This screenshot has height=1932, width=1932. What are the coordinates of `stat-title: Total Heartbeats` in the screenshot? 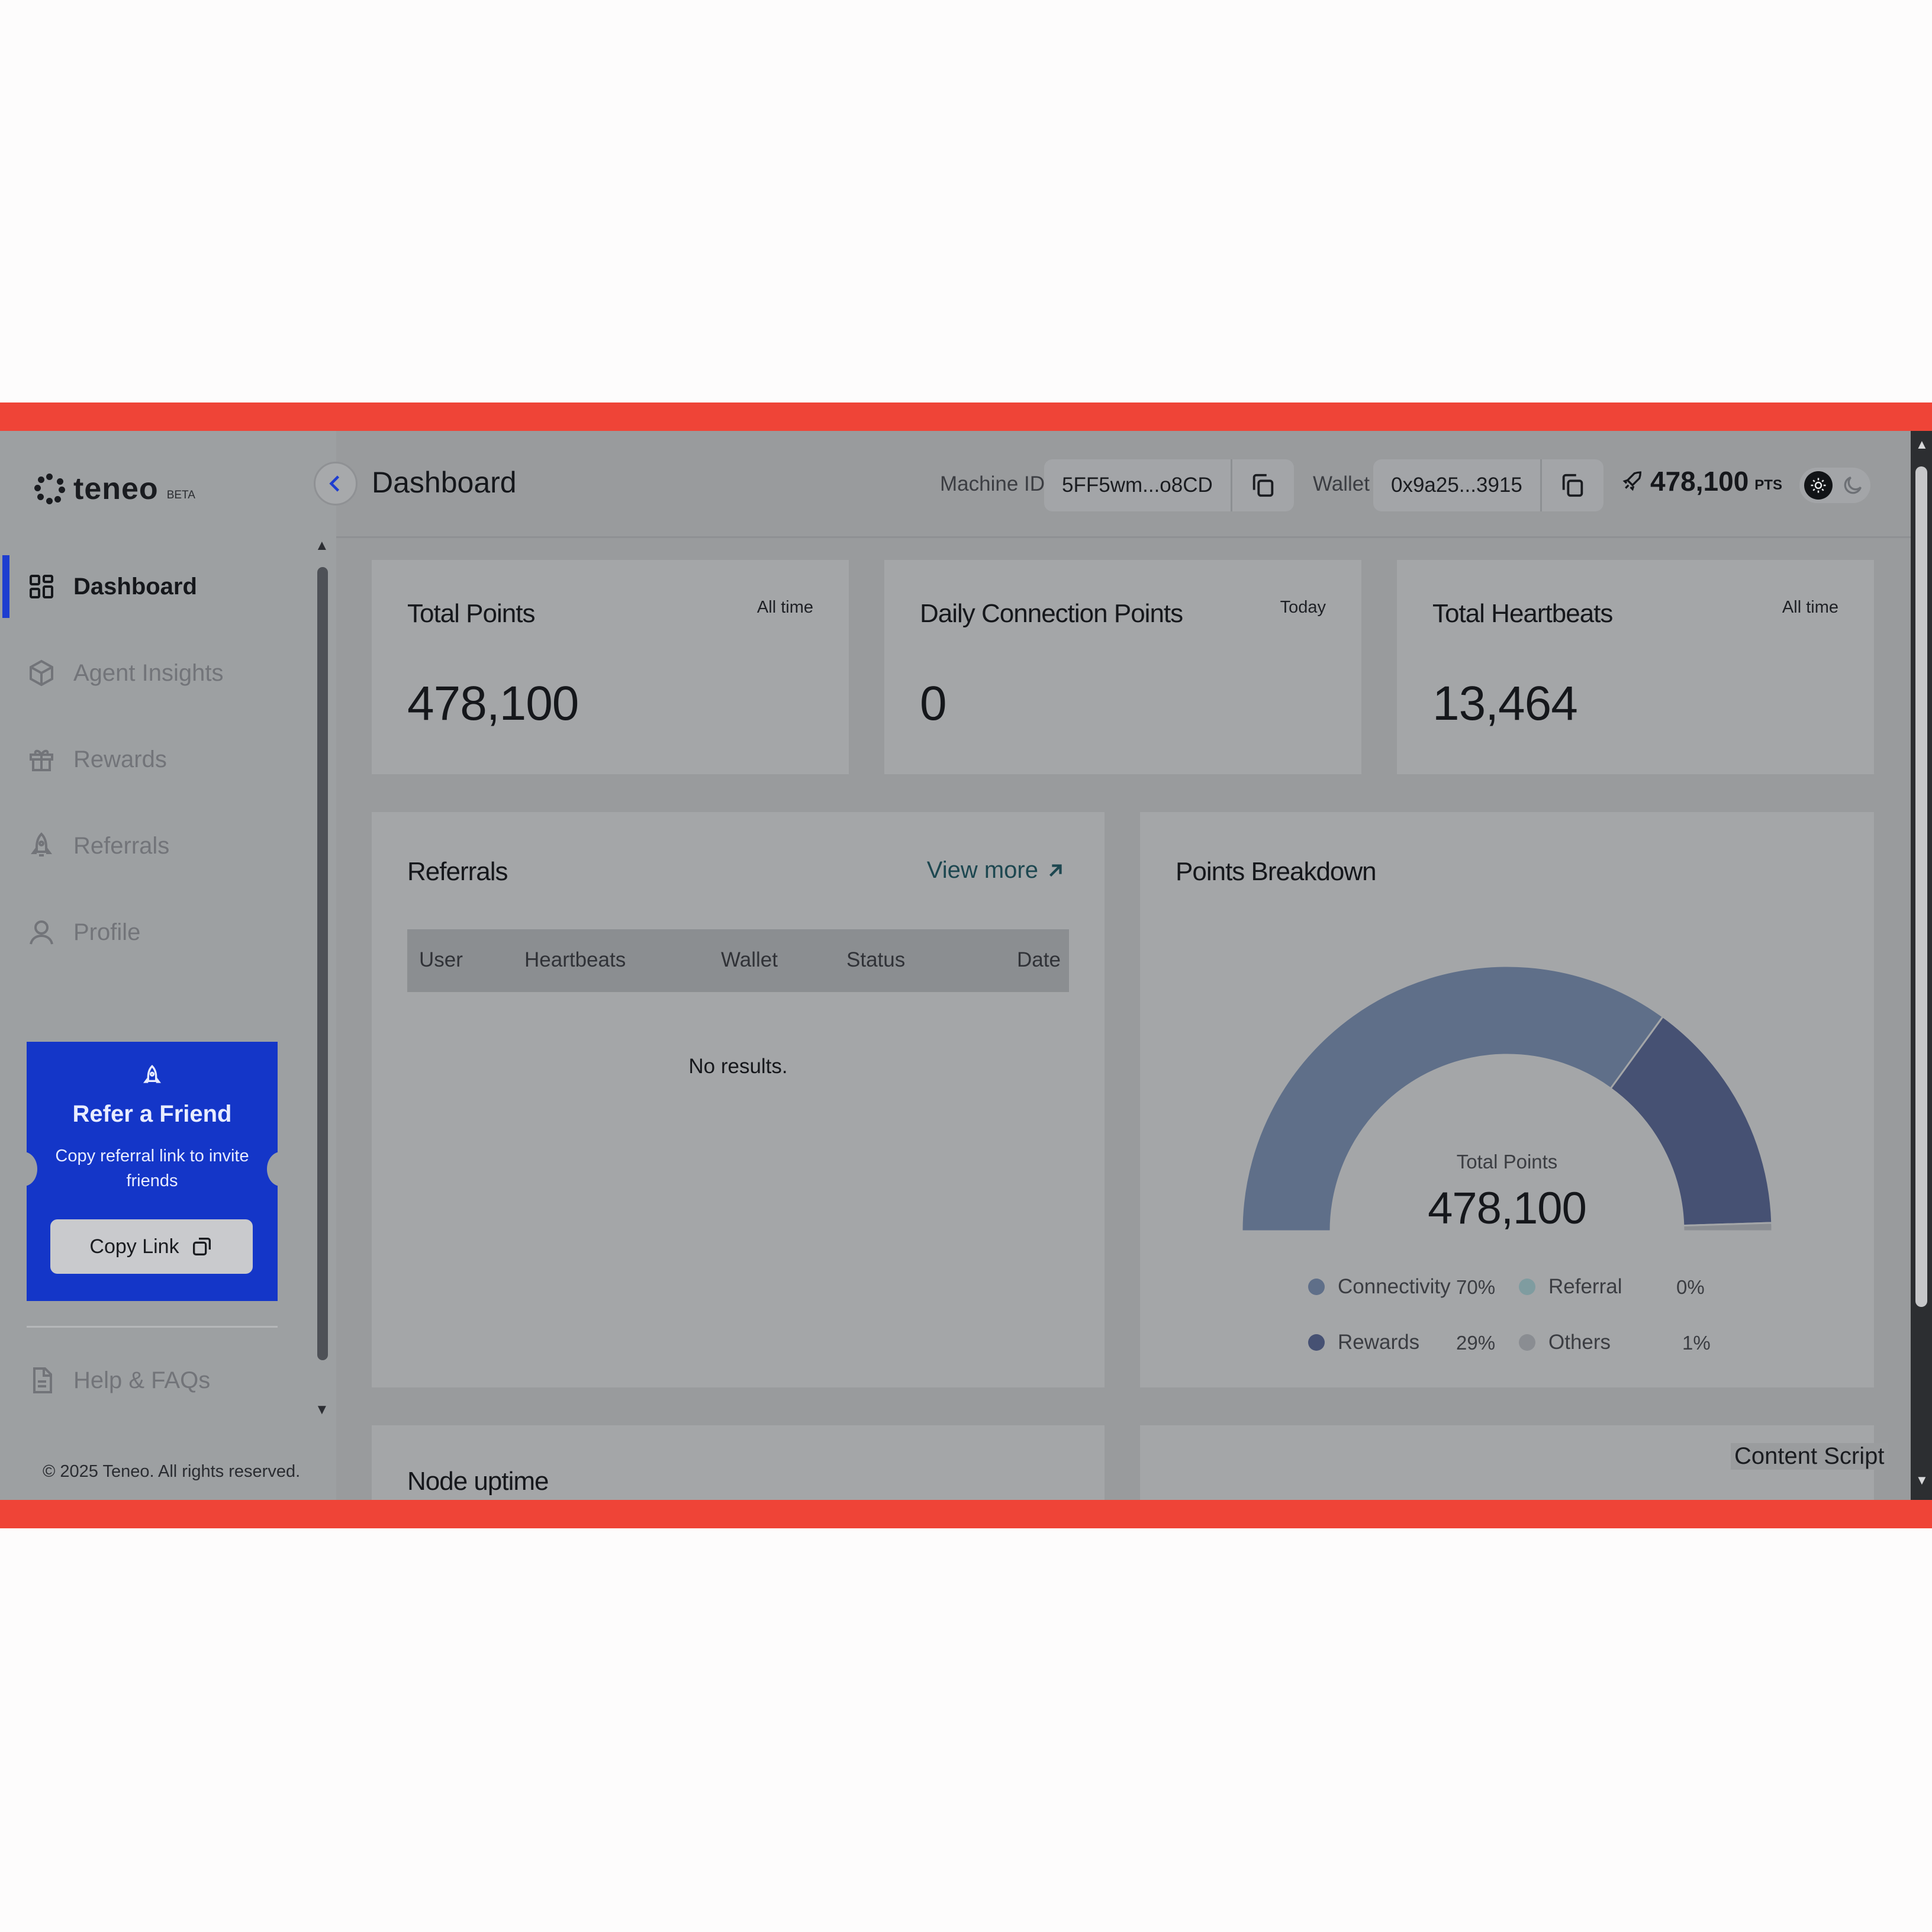 It's located at (1523, 613).